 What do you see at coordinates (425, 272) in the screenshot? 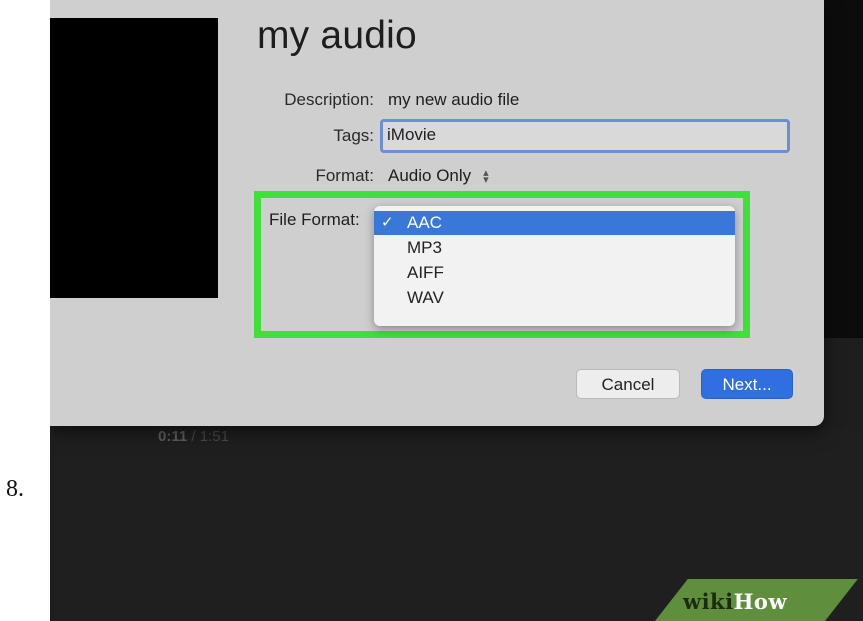
I see `option-label: AIFF` at bounding box center [425, 272].